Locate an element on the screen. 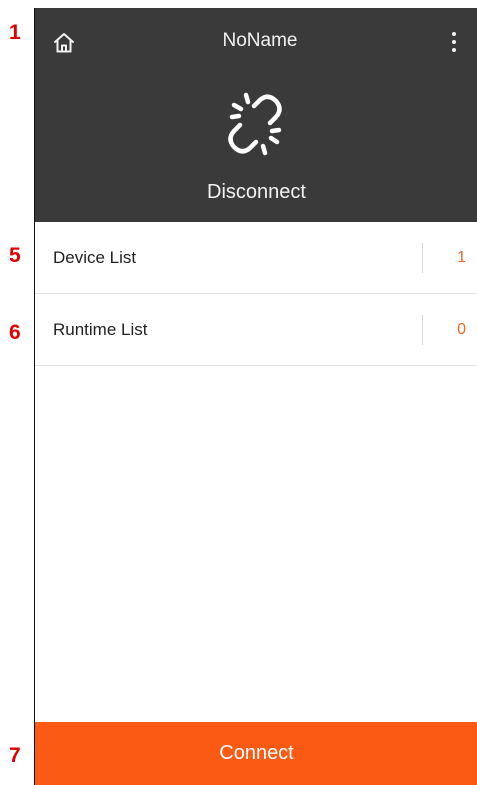  device-list-row: Device List 1 is located at coordinates (256, 258).